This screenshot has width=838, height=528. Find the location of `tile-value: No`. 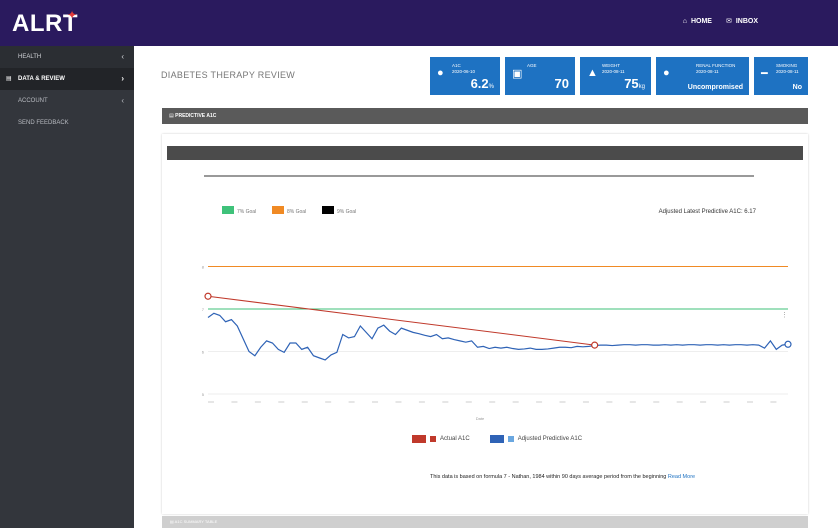

tile-value: No is located at coordinates (797, 87).